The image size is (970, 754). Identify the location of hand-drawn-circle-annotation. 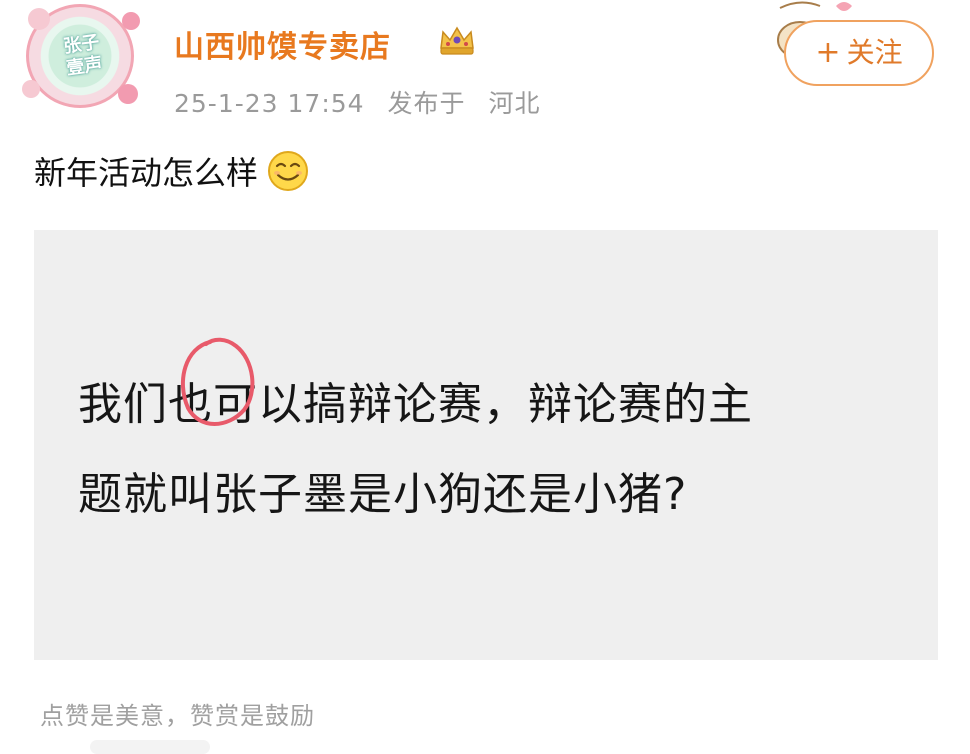
(217, 381).